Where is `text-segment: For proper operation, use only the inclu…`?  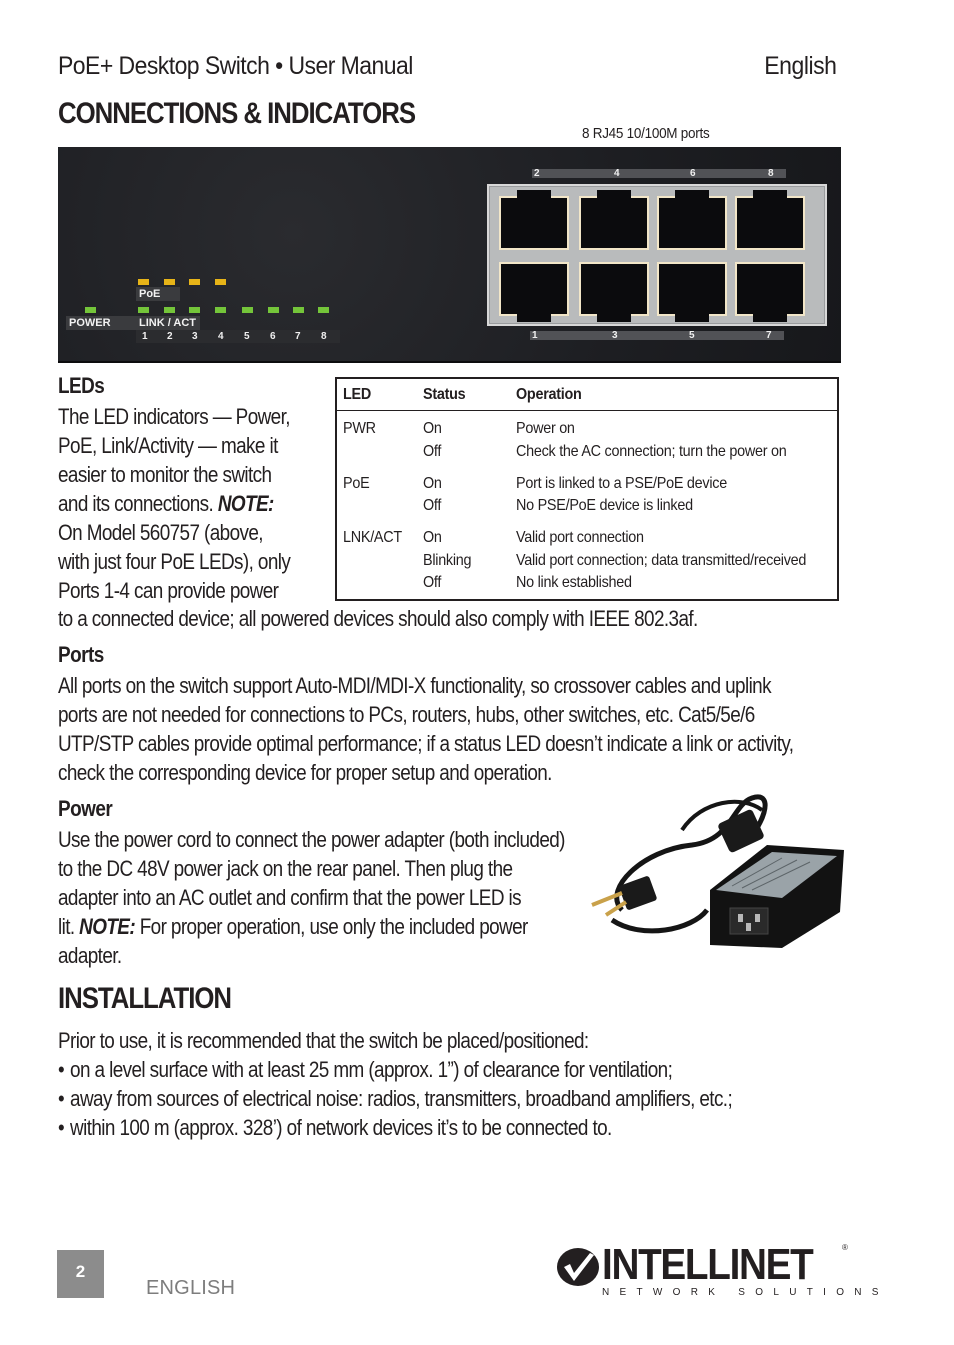
text-segment: For proper operation, use only the inclu… is located at coordinates (332, 926).